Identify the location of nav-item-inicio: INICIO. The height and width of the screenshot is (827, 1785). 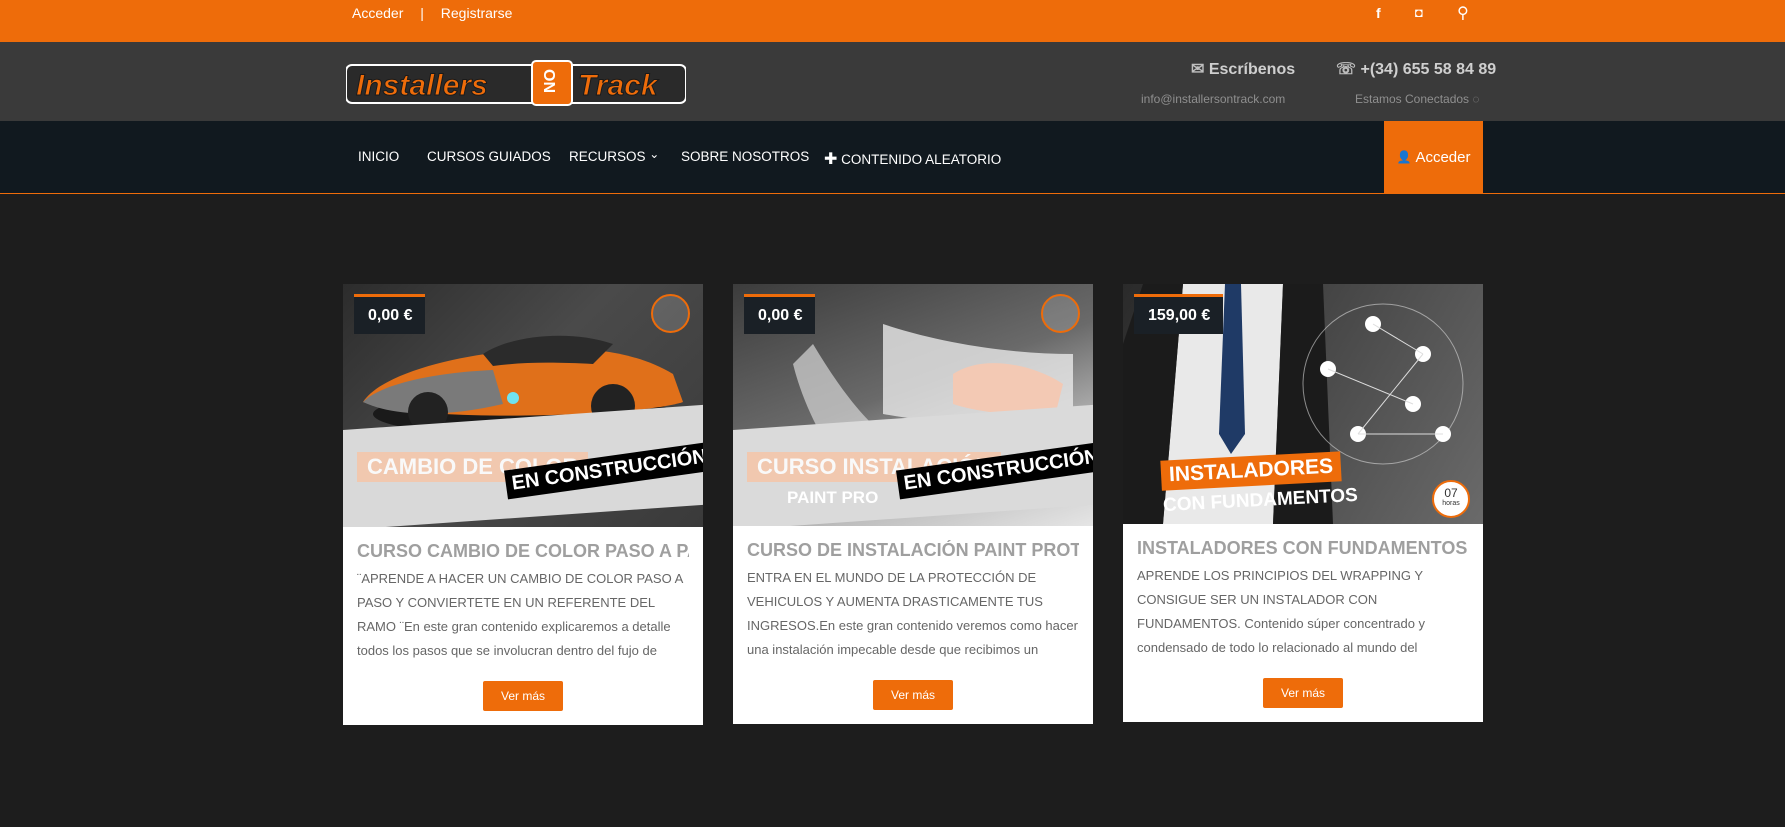
(378, 156).